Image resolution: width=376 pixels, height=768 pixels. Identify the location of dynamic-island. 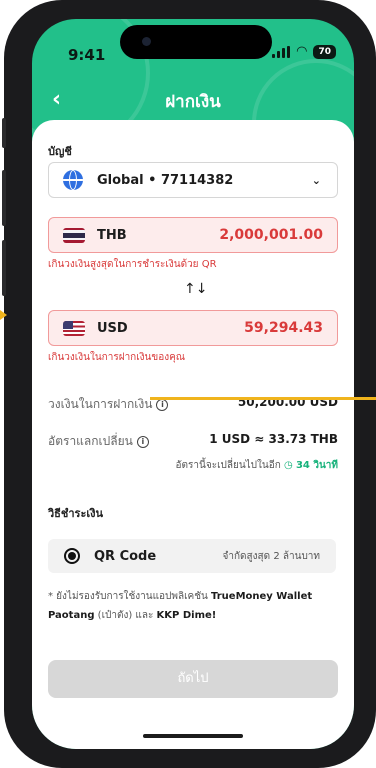
(196, 42).